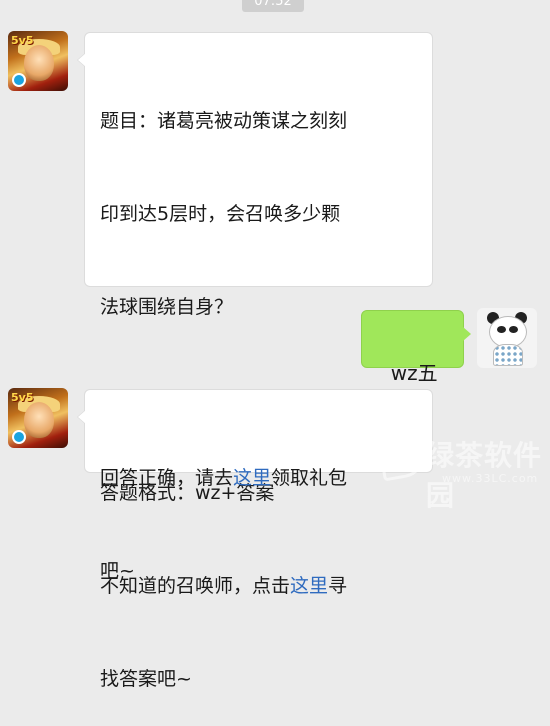 Image resolution: width=550 pixels, height=726 pixels. I want to click on panda-eye-left, so click(501, 329).